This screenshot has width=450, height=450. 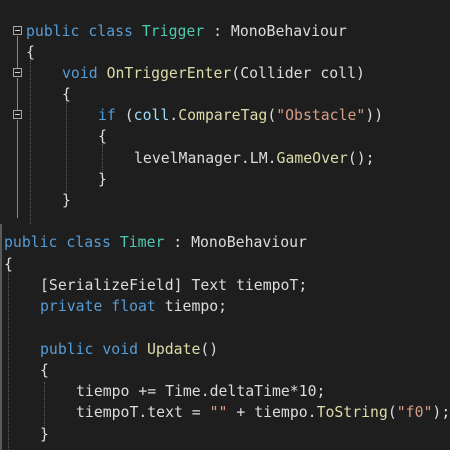 I want to click on code-line: if (coll.CompareTag("Obstacle")), so click(x=240, y=115).